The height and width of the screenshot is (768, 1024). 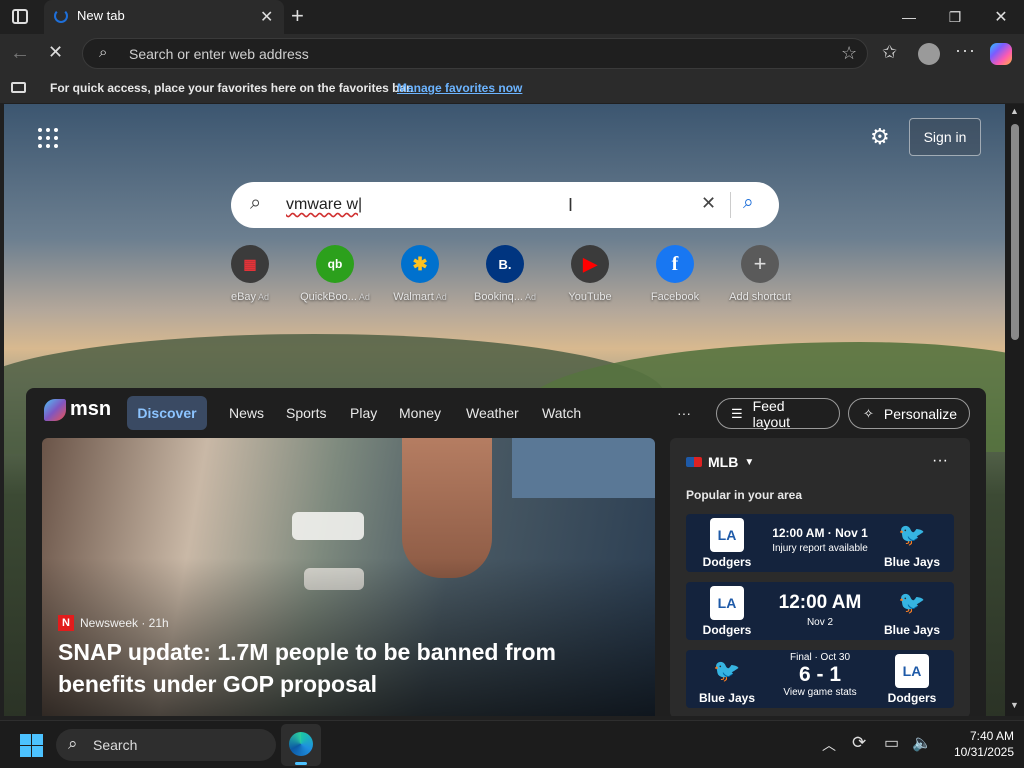 I want to click on settings-more-icon: ···, so click(x=965, y=50).